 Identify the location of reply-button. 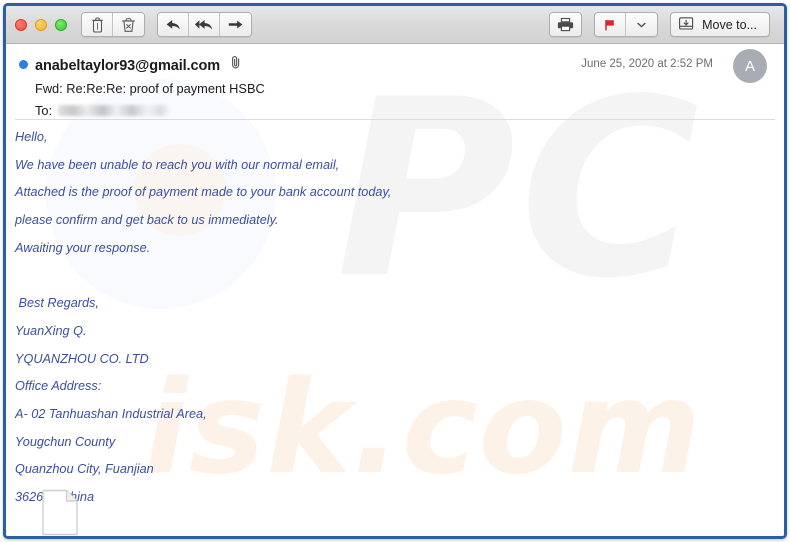
(173, 24).